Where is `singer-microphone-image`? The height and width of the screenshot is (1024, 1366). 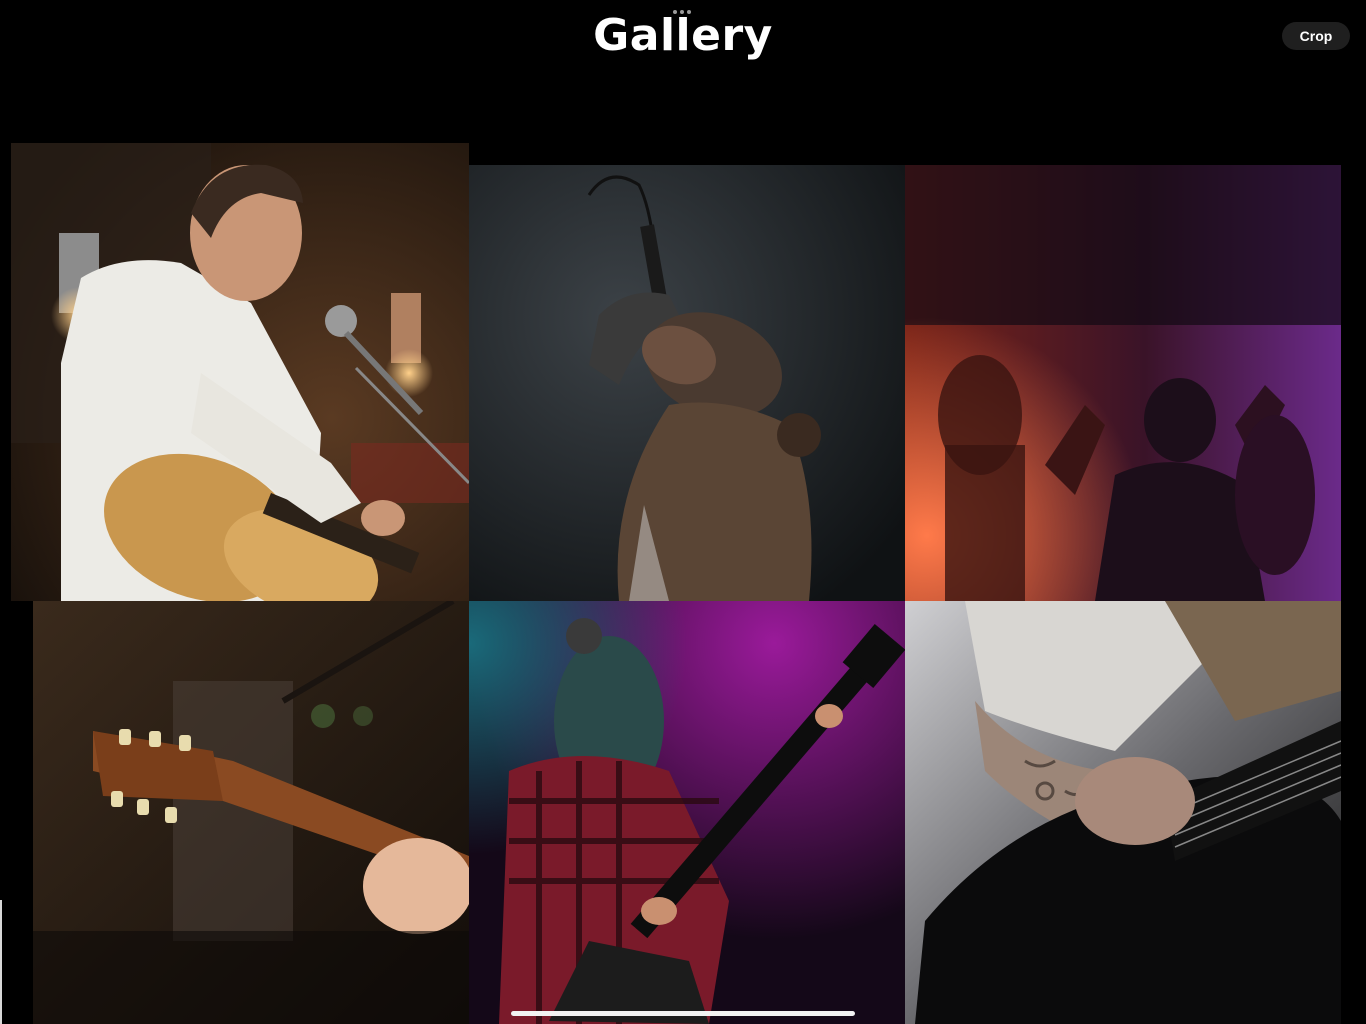 singer-microphone-image is located at coordinates (687, 383).